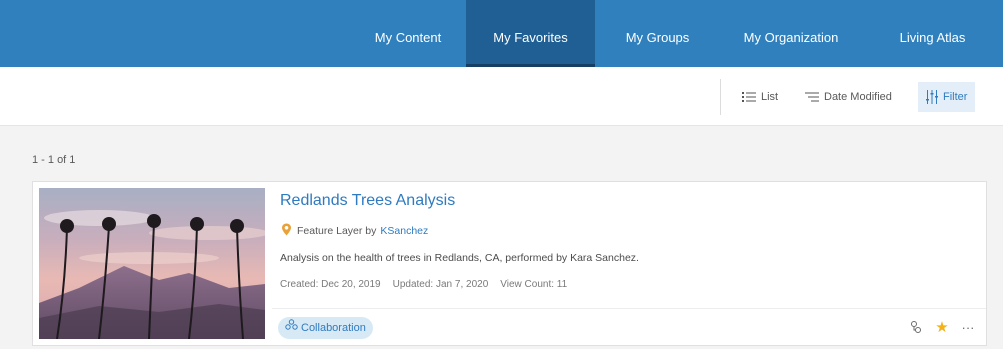 This screenshot has width=1003, height=349. What do you see at coordinates (858, 97) in the screenshot?
I see `sort-label: Date Modified` at bounding box center [858, 97].